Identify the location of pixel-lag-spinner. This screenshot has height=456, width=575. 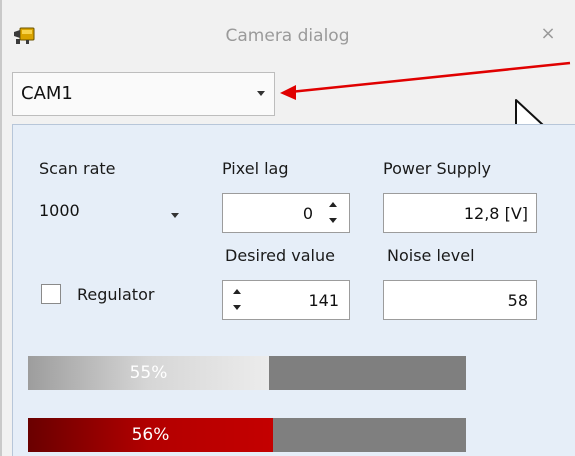
(334, 213).